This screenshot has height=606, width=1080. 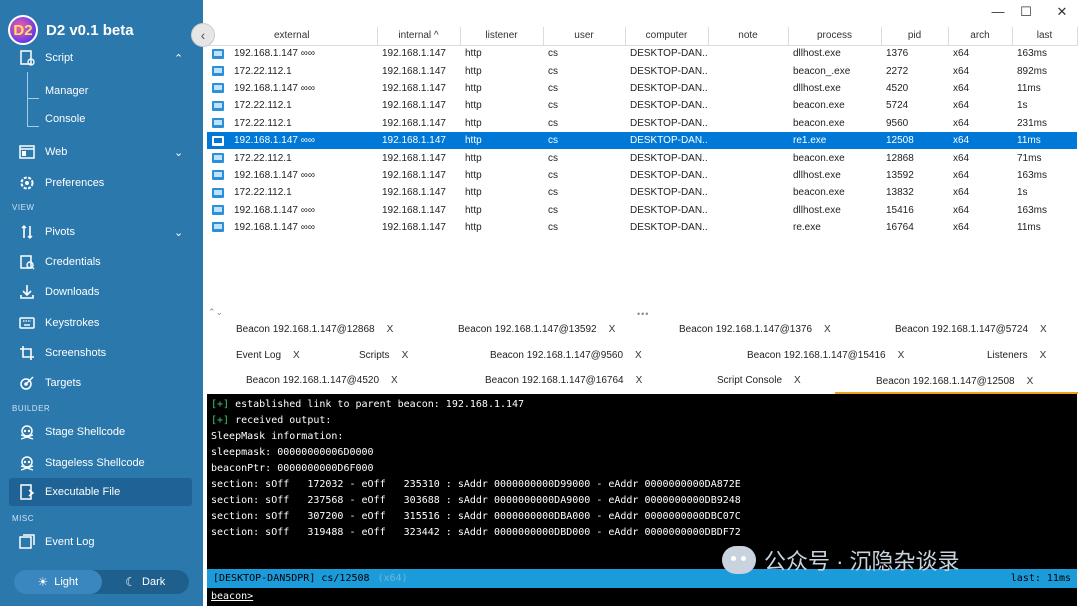 I want to click on sidebar-item-manager: Manager, so click(x=101, y=91).